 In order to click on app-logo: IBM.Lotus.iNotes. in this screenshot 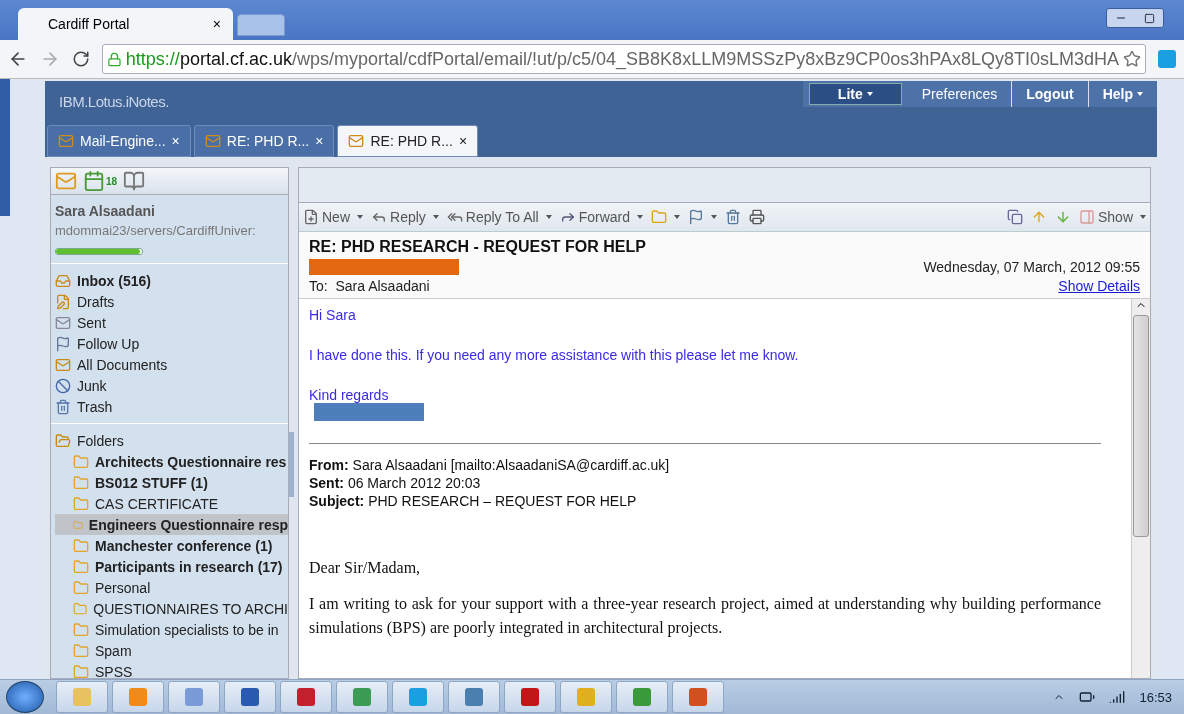, I will do `click(114, 101)`.